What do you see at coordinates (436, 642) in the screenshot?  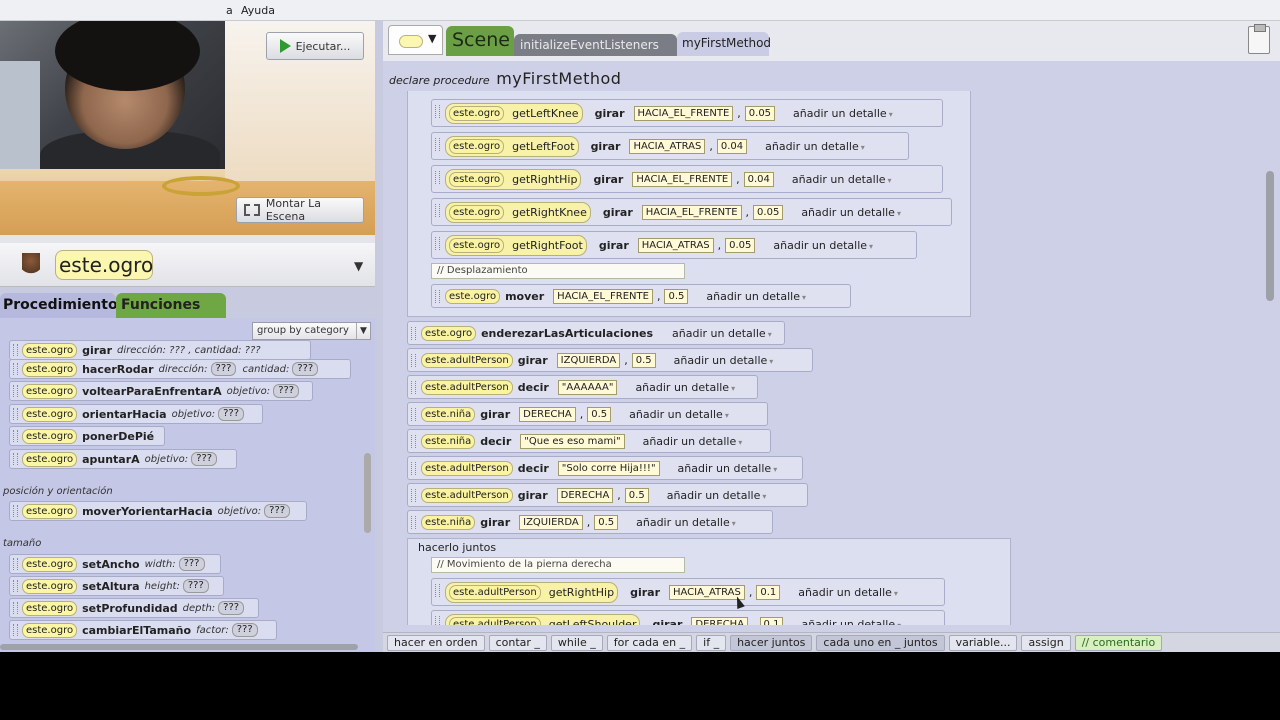 I see `do-in-order-button: hacer en orden` at bounding box center [436, 642].